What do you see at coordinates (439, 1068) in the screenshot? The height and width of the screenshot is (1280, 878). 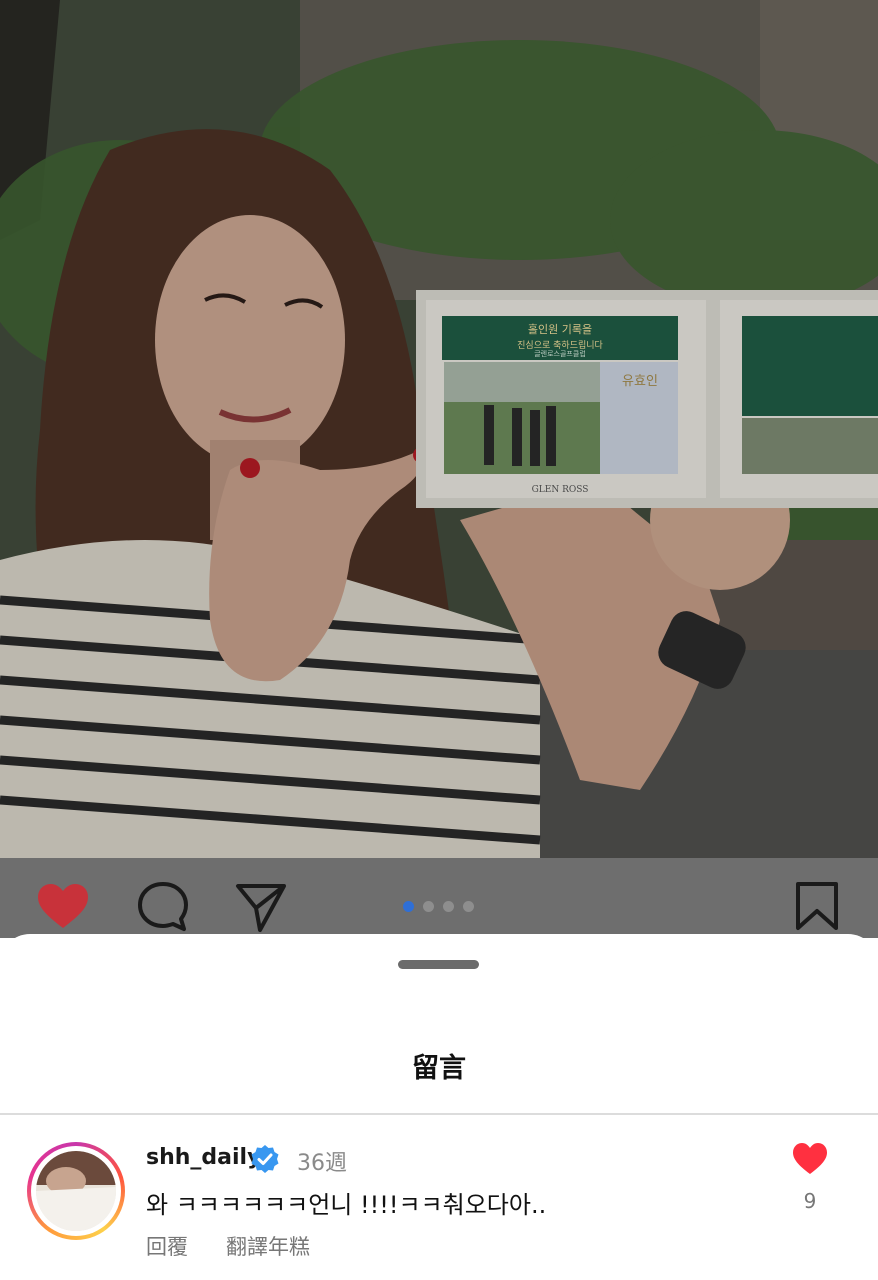 I see `sheet-title: 留言` at bounding box center [439, 1068].